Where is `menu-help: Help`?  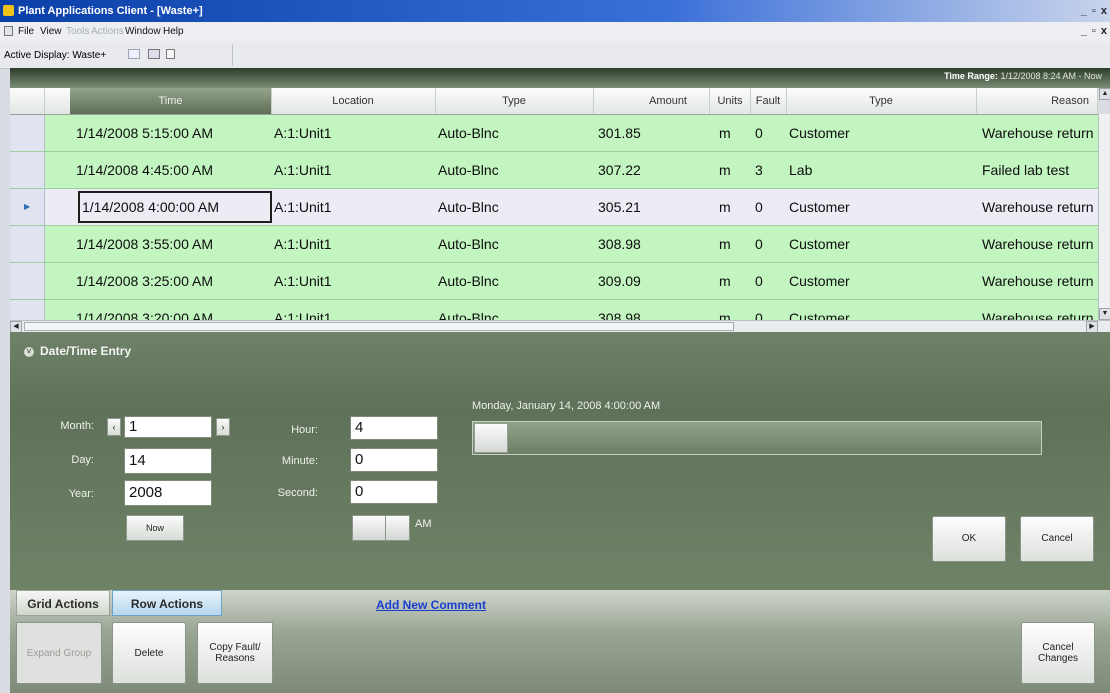 menu-help: Help is located at coordinates (173, 31).